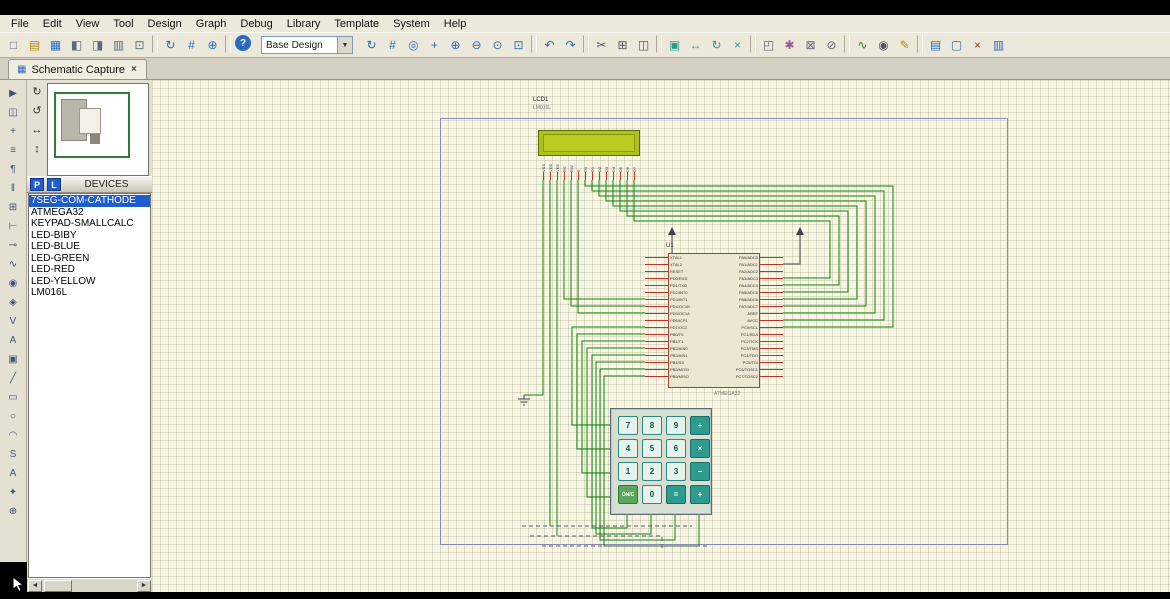 The image size is (1170, 599). I want to click on help-icon: ?, so click(243, 43).